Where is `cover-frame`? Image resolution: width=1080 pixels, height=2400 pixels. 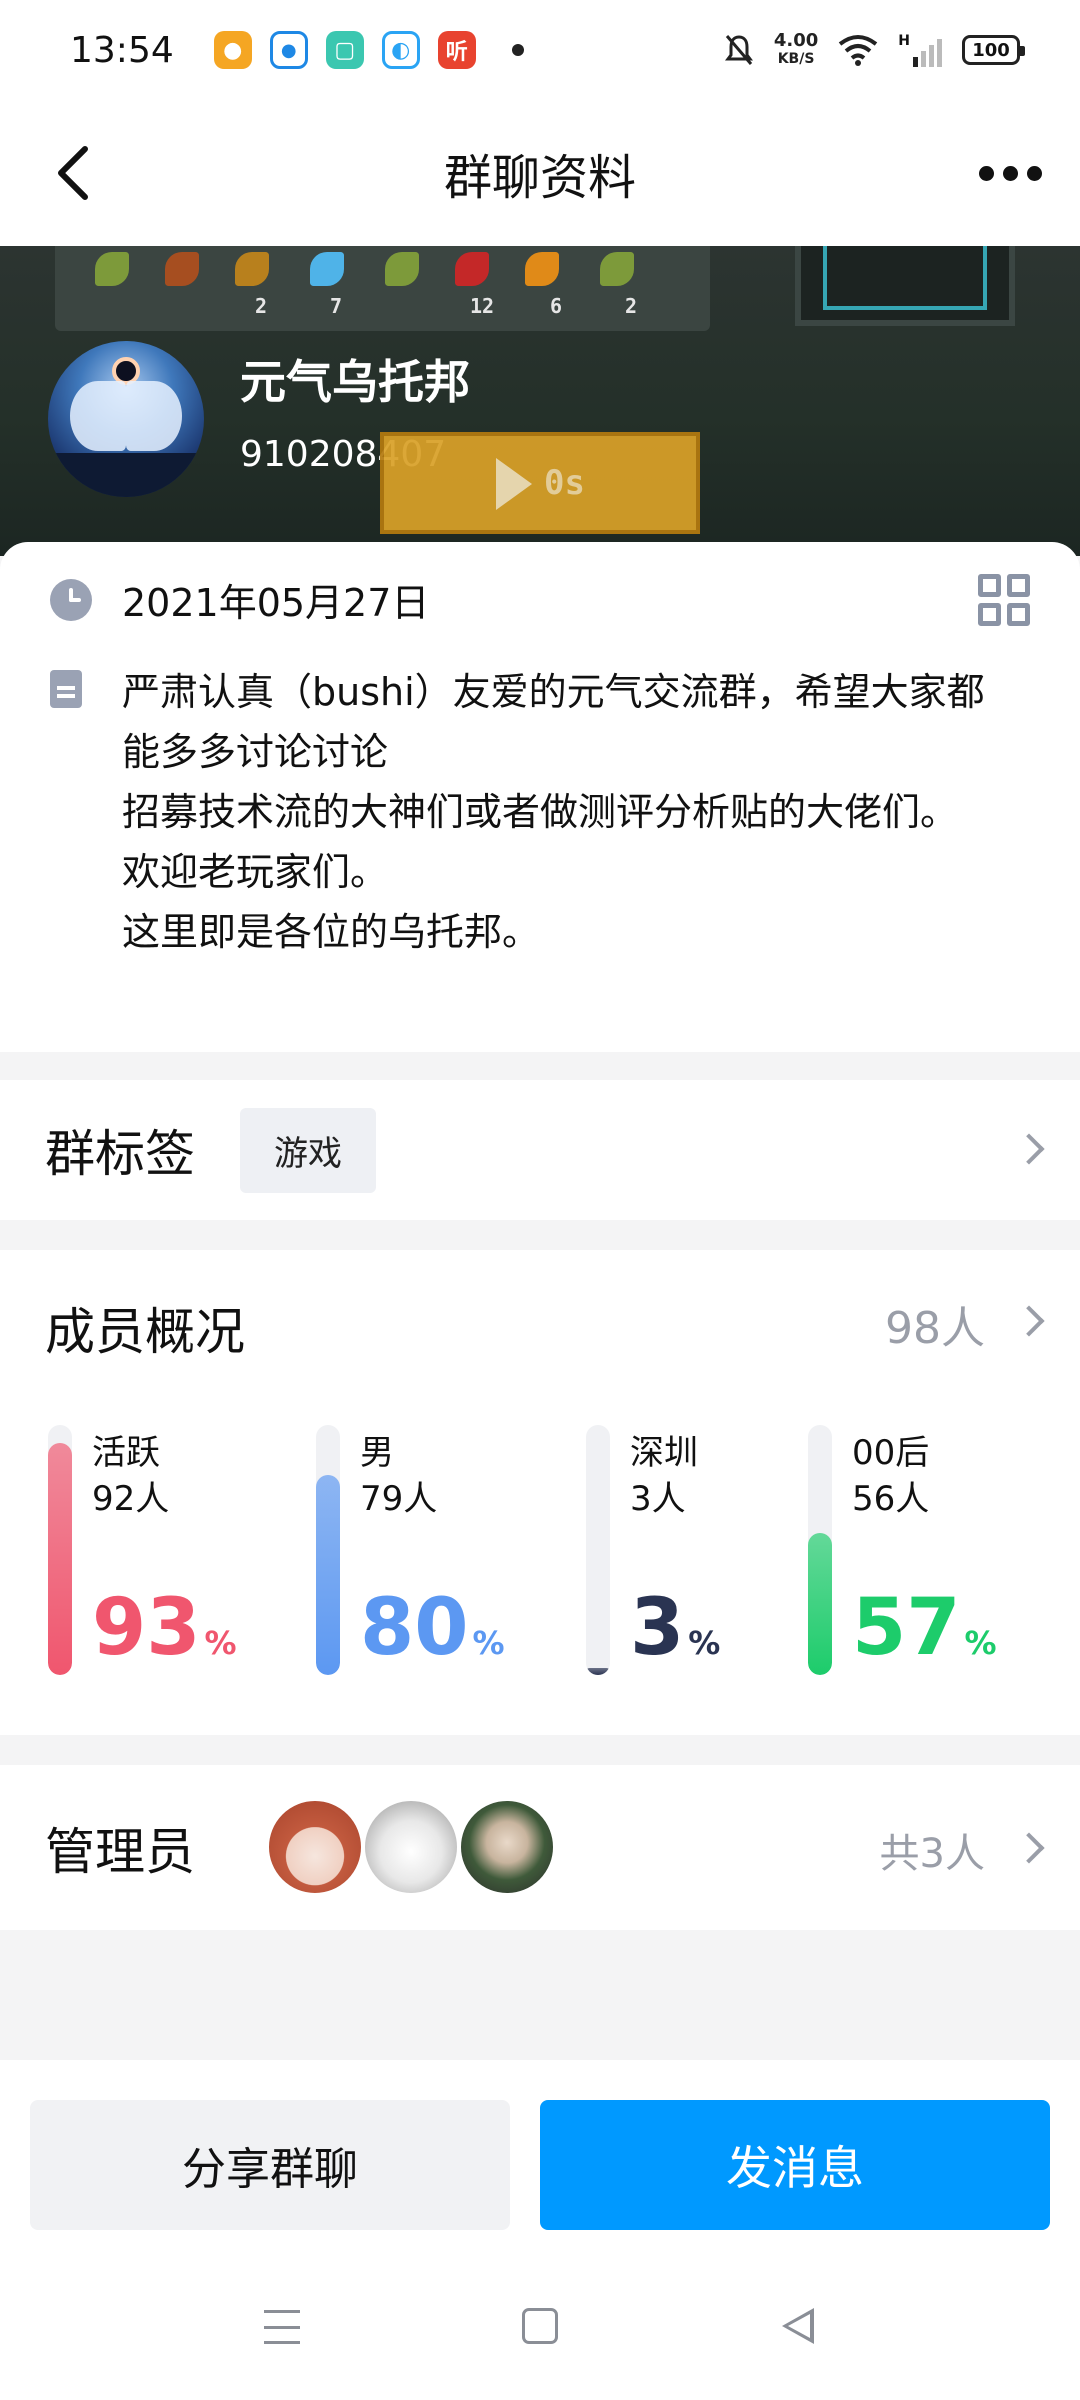 cover-frame is located at coordinates (905, 286).